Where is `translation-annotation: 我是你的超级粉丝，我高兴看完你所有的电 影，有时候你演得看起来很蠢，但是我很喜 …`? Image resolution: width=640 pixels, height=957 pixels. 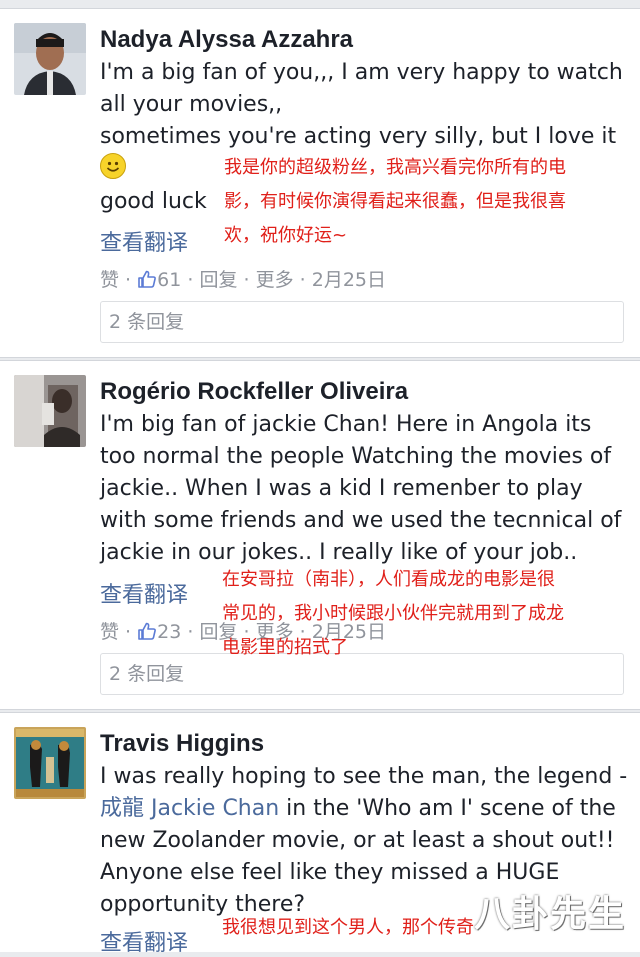
translation-annotation: 我是你的超级粉丝，我高兴看完你所有的电 影，有时候你演得看起来很蠢，但是我很喜 … is located at coordinates (395, 202).